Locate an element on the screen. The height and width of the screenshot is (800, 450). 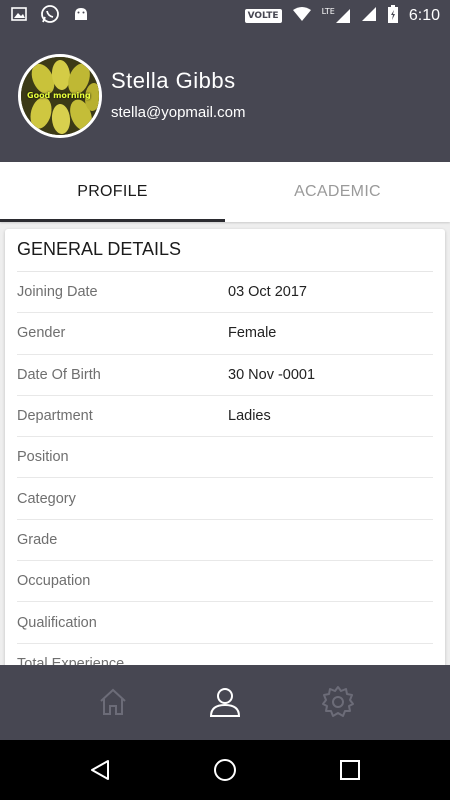
detail-value: Female is located at coordinates (252, 333).